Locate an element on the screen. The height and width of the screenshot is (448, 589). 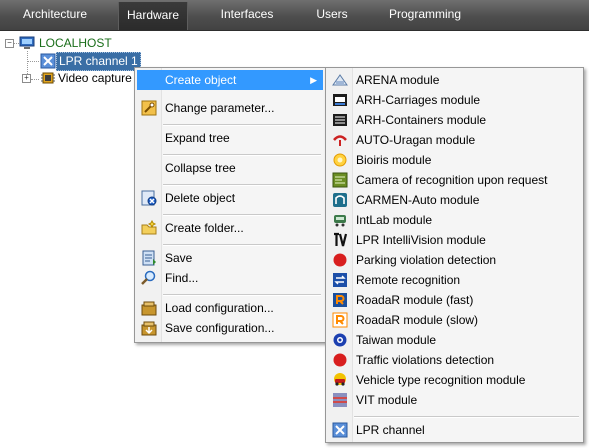
submenu-item-label: ARH-Containers module is located at coordinates (421, 120).